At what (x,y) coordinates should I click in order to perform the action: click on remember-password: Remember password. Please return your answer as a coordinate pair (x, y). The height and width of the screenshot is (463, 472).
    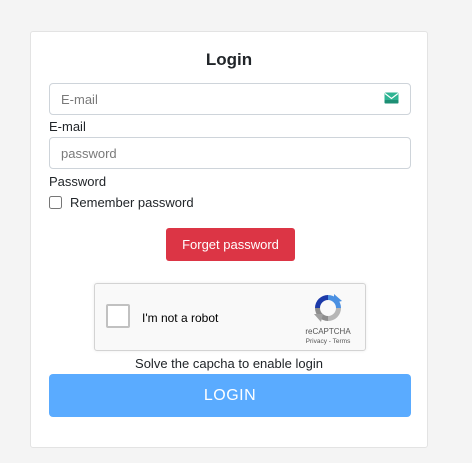
    Looking at the image, I should click on (121, 202).